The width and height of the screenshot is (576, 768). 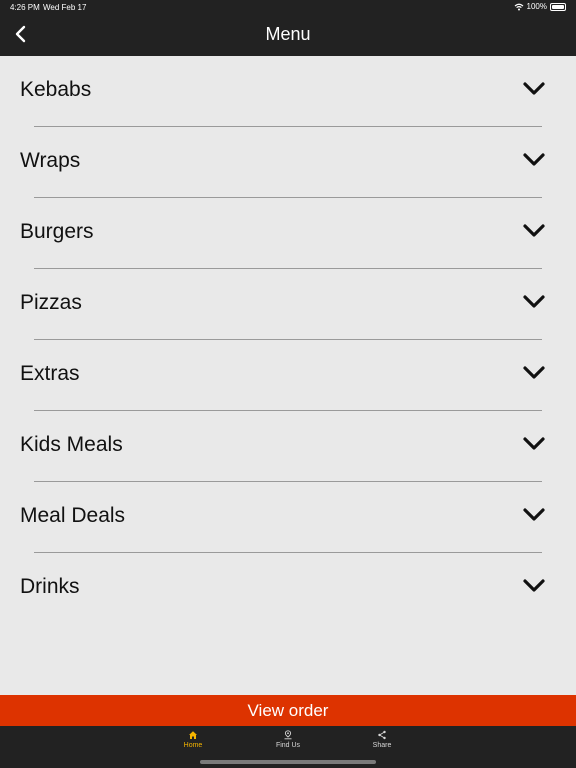 I want to click on tab-find-us: Find Us, so click(x=288, y=739).